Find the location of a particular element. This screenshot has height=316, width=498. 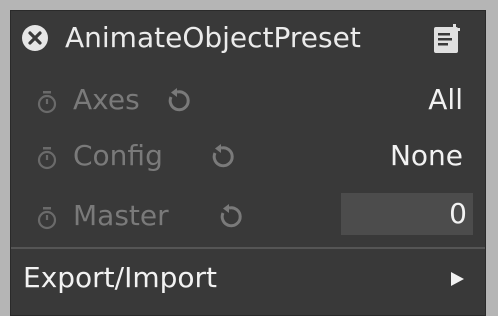

axes-value: All is located at coordinates (445, 100).